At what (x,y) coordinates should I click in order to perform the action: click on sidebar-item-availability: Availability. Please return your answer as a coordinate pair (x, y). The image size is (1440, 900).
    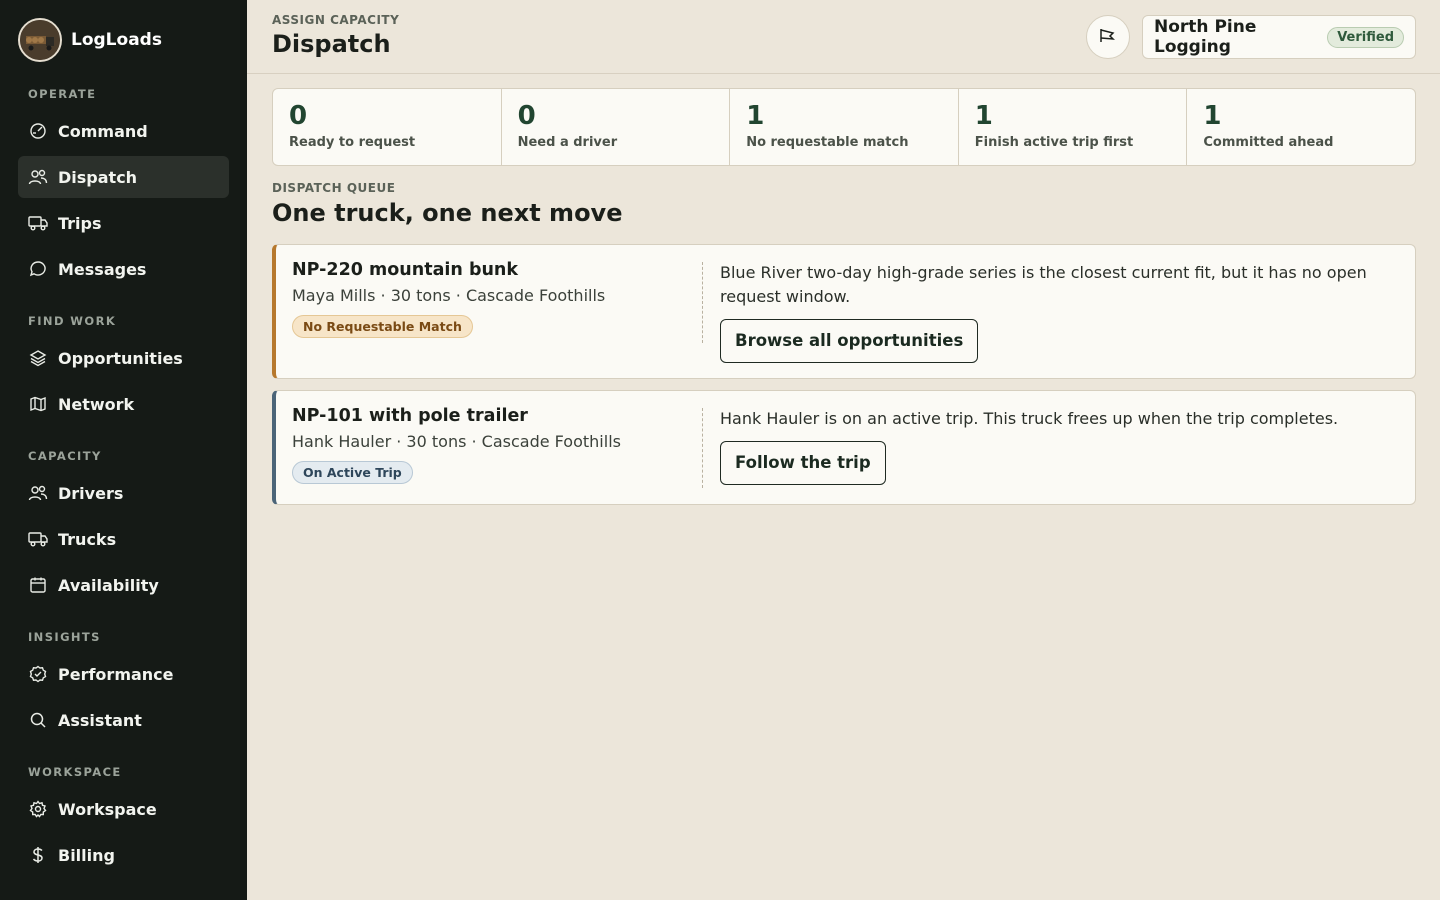
    Looking at the image, I should click on (123, 585).